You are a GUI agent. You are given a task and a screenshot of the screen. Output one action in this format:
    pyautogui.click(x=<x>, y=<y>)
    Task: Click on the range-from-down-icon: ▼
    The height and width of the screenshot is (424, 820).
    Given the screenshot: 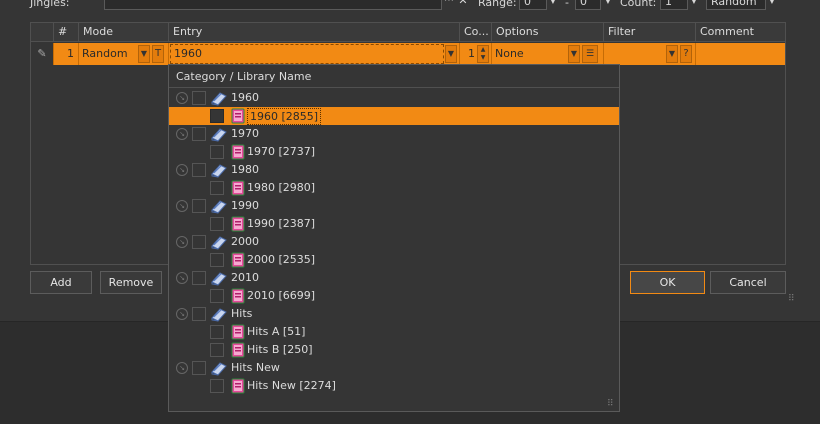 What is the action you would take?
    pyautogui.click(x=553, y=5)
    